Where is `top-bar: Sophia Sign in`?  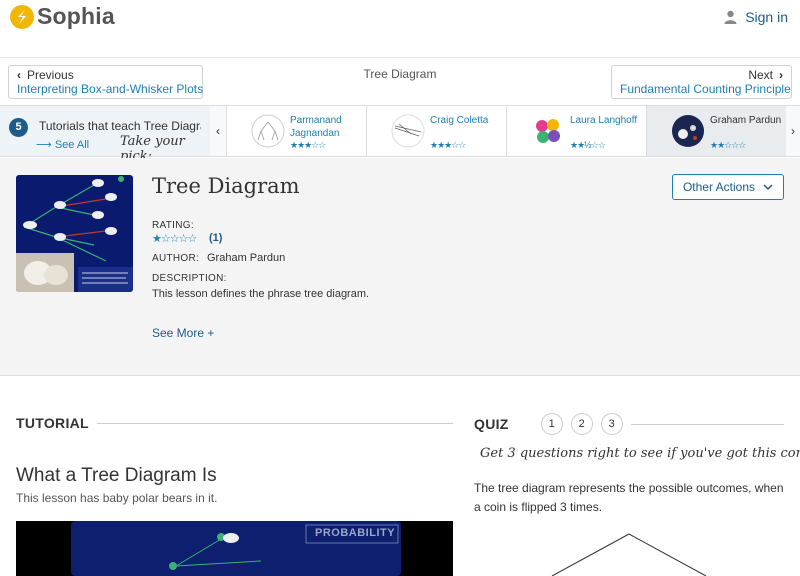
top-bar: Sophia Sign in is located at coordinates (400, 28).